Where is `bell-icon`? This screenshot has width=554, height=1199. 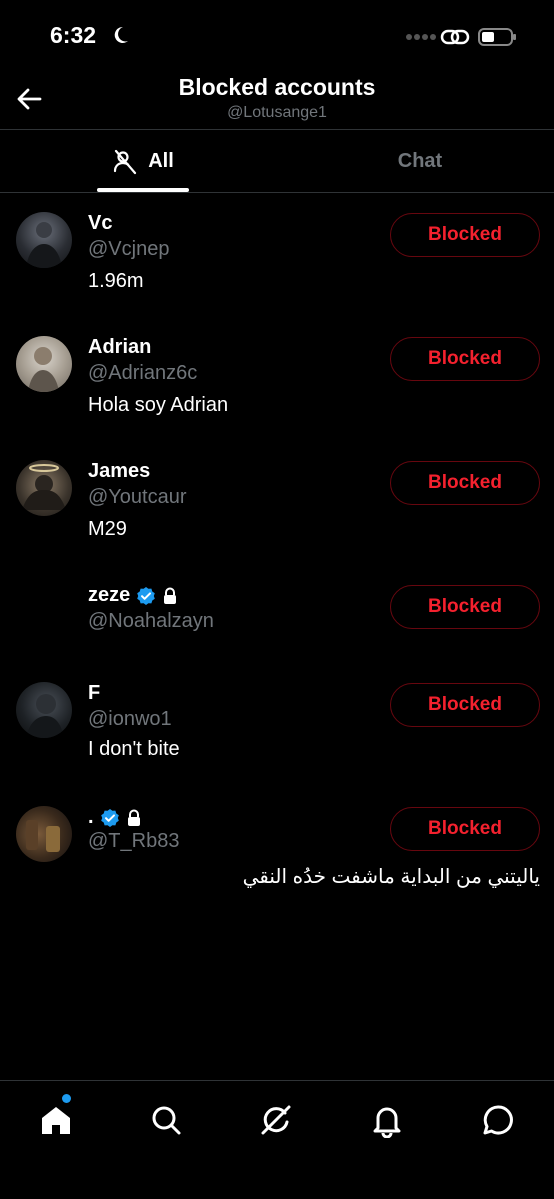 bell-icon is located at coordinates (387, 1120).